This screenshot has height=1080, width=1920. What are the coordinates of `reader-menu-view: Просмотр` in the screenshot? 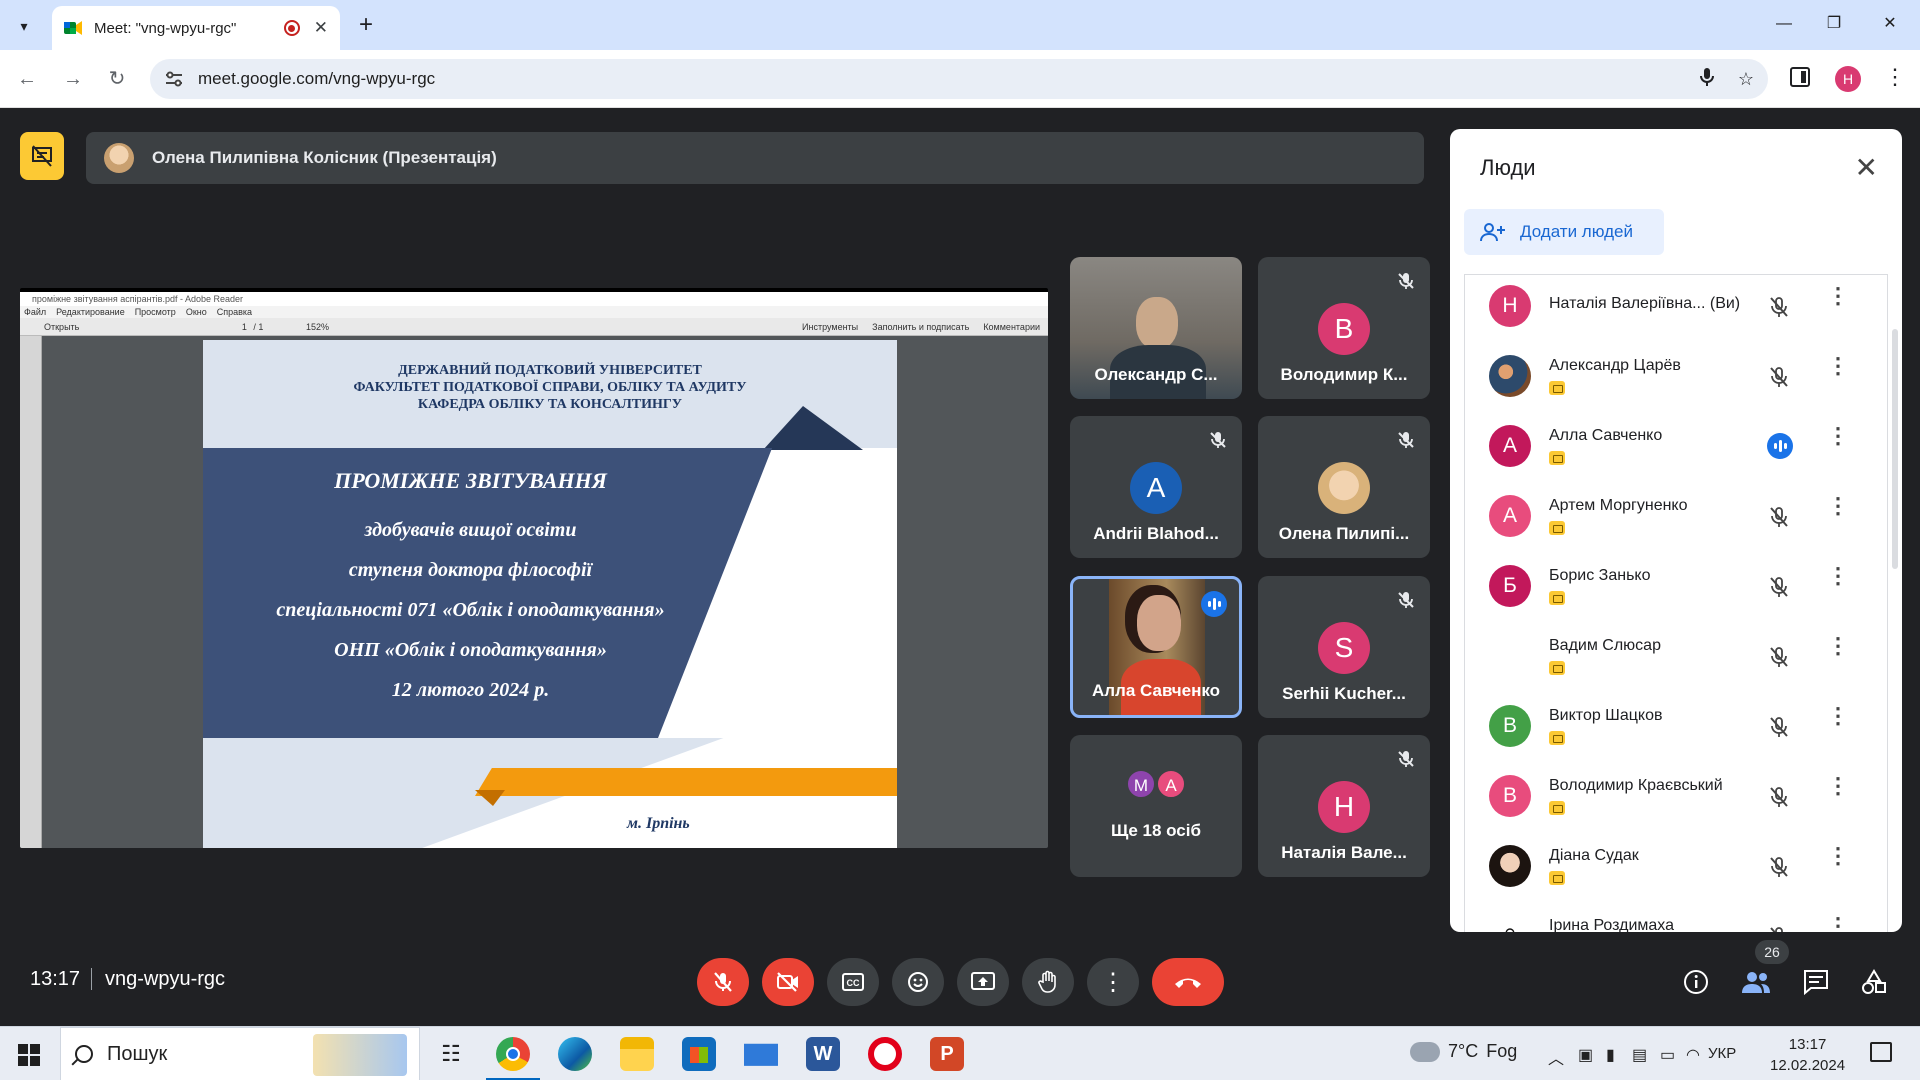 It's located at (155, 312).